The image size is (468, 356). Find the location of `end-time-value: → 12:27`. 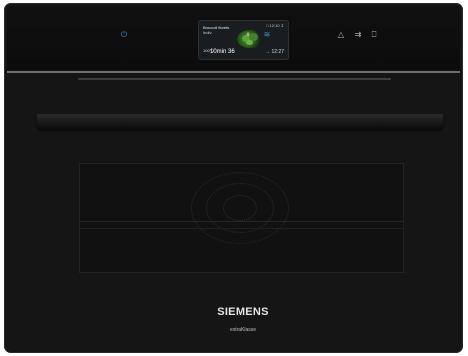

end-time-value: → 12:27 is located at coordinates (274, 52).